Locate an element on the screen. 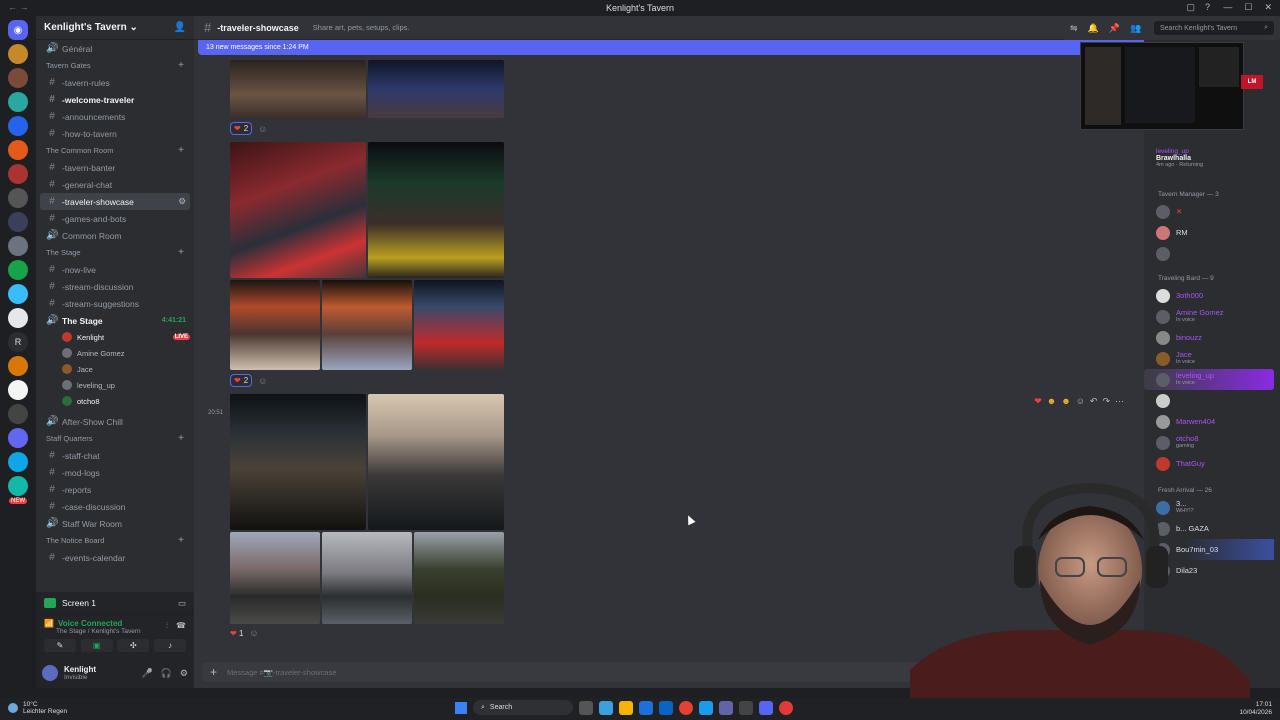  heart-reaction-icon: ❤ is located at coordinates (1038, 401).